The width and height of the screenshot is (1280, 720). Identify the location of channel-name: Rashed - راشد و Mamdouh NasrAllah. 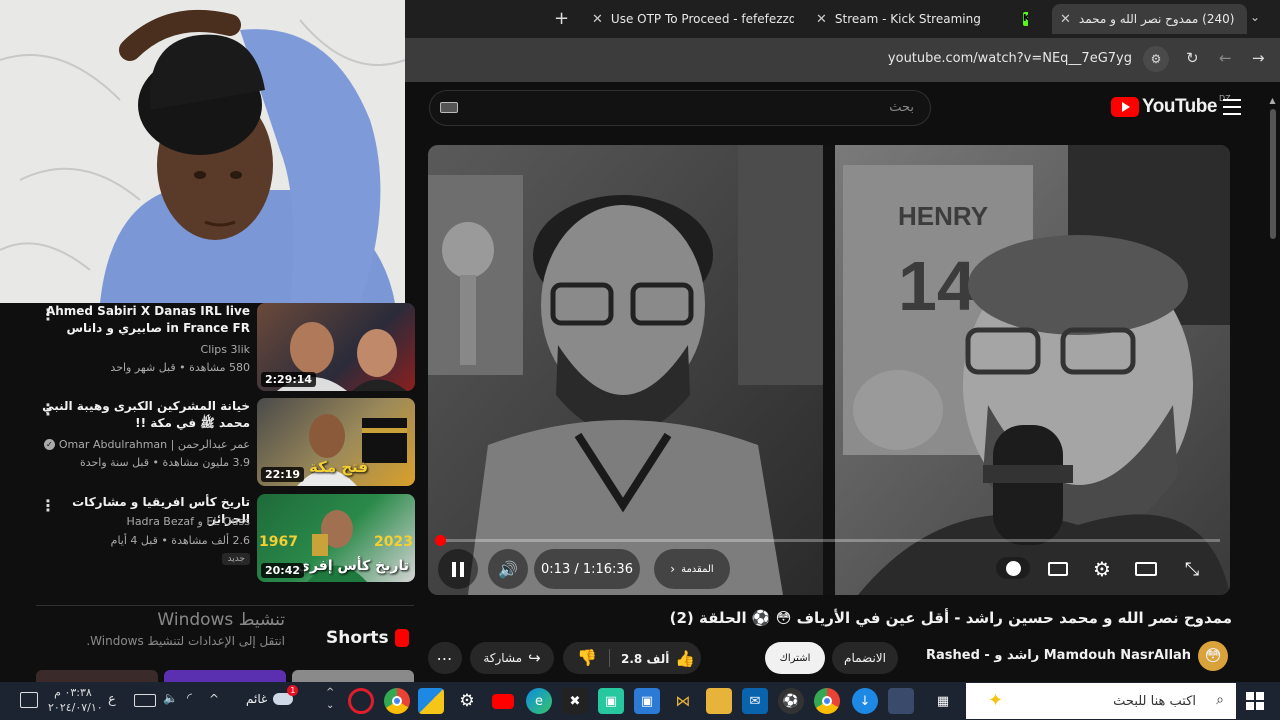
(1058, 655).